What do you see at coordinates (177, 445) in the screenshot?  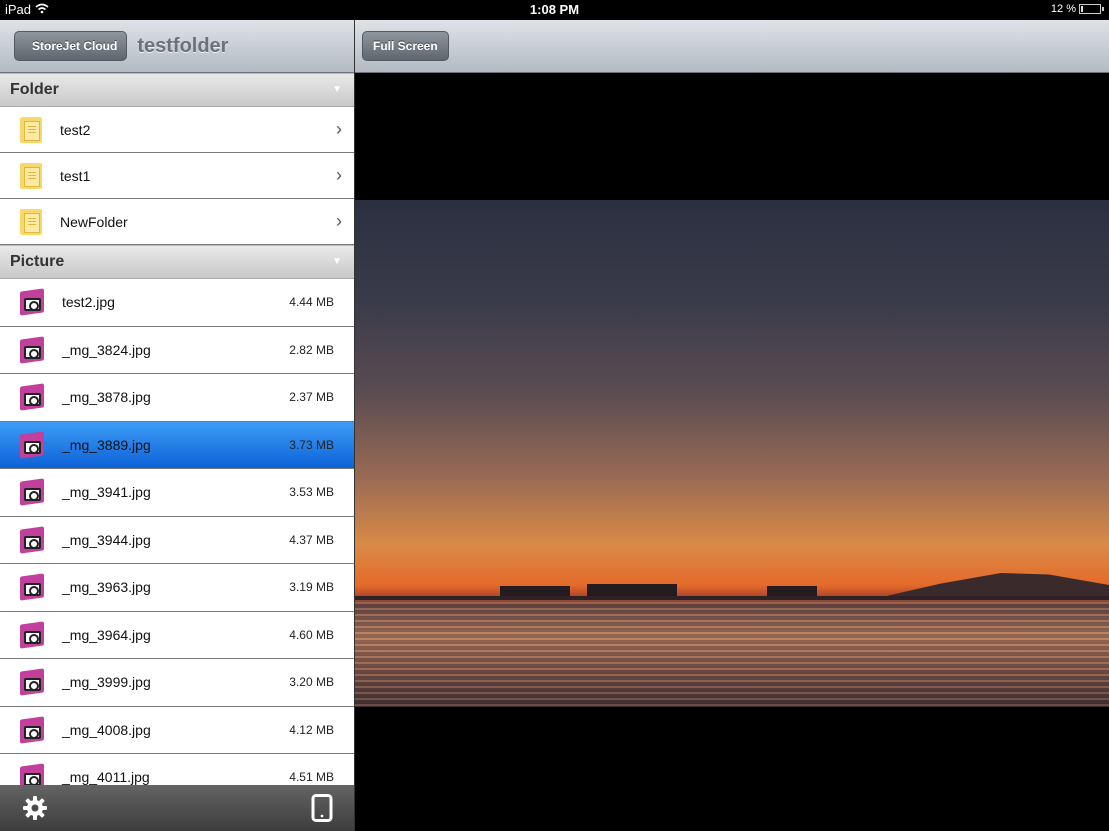 I see `picture-row: _mg_3889.jpg 3.73 MB` at bounding box center [177, 445].